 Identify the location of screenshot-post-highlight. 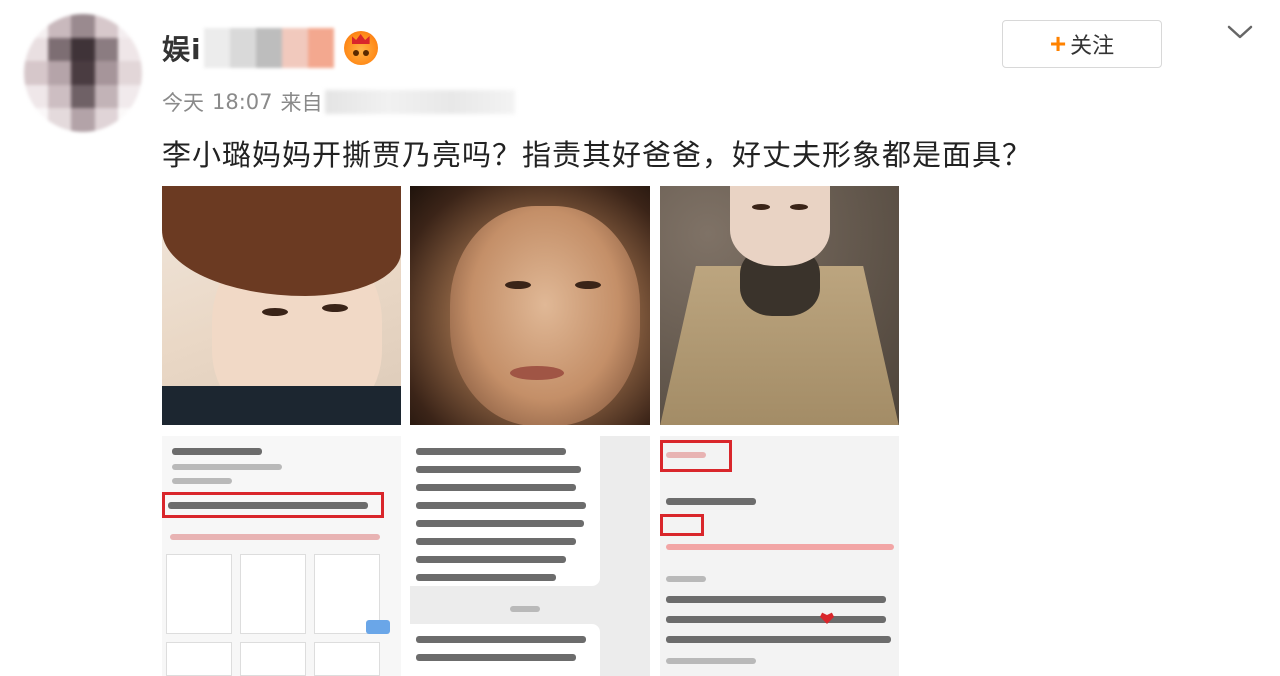
(281, 556).